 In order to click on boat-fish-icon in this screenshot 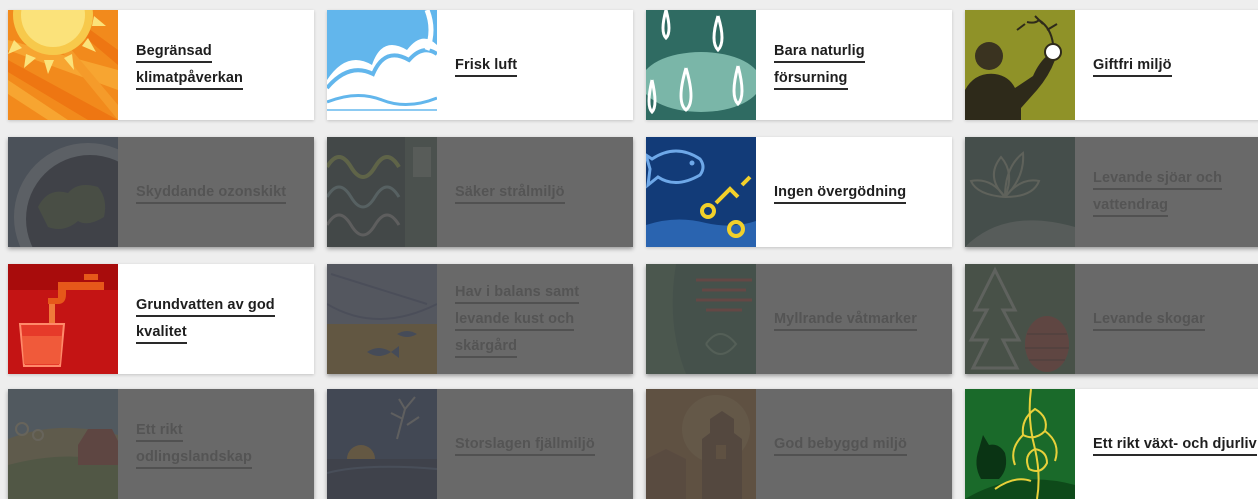, I will do `click(382, 319)`.